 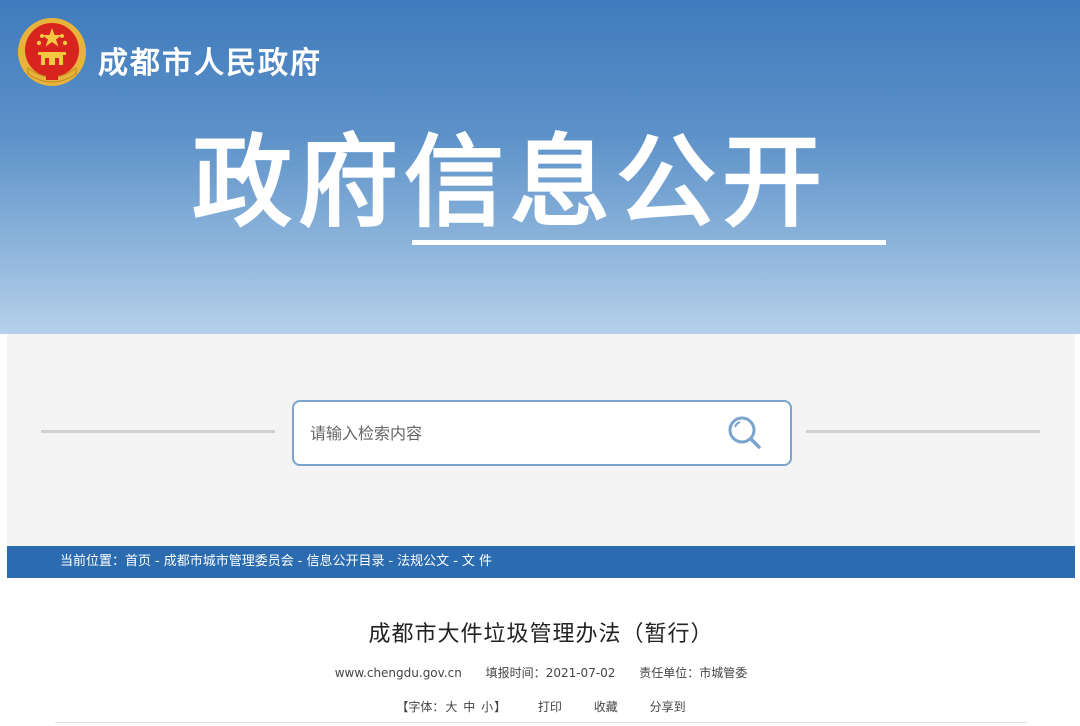 What do you see at coordinates (668, 707) in the screenshot?
I see `share-button: 分享到` at bounding box center [668, 707].